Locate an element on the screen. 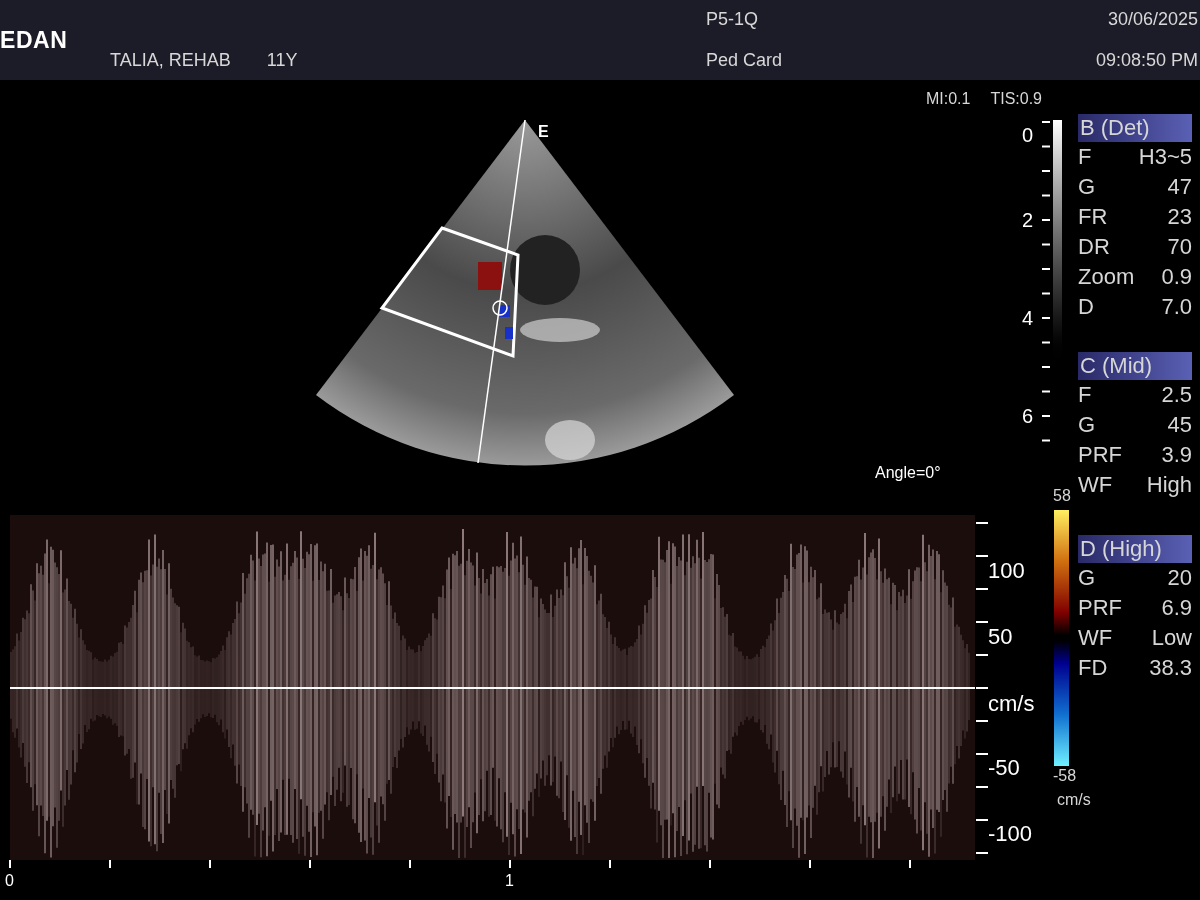 Image resolution: width=1200 pixels, height=900 pixels. parameter-value: 0.9 is located at coordinates (1176, 277).